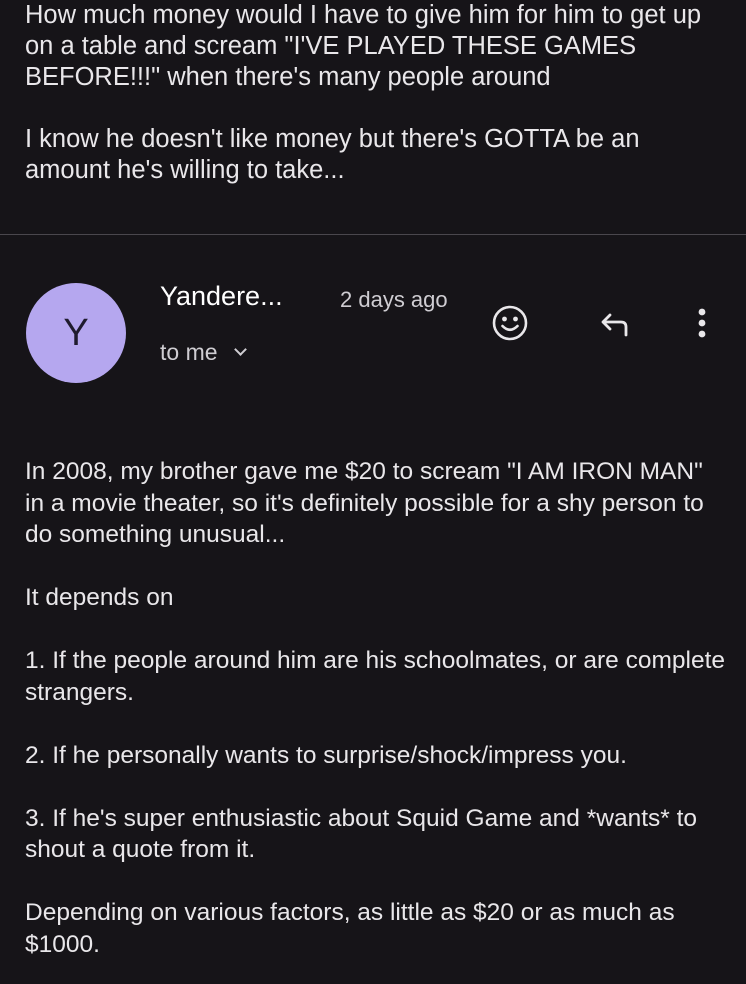 The image size is (746, 984). I want to click on smiley-face-icon, so click(510, 323).